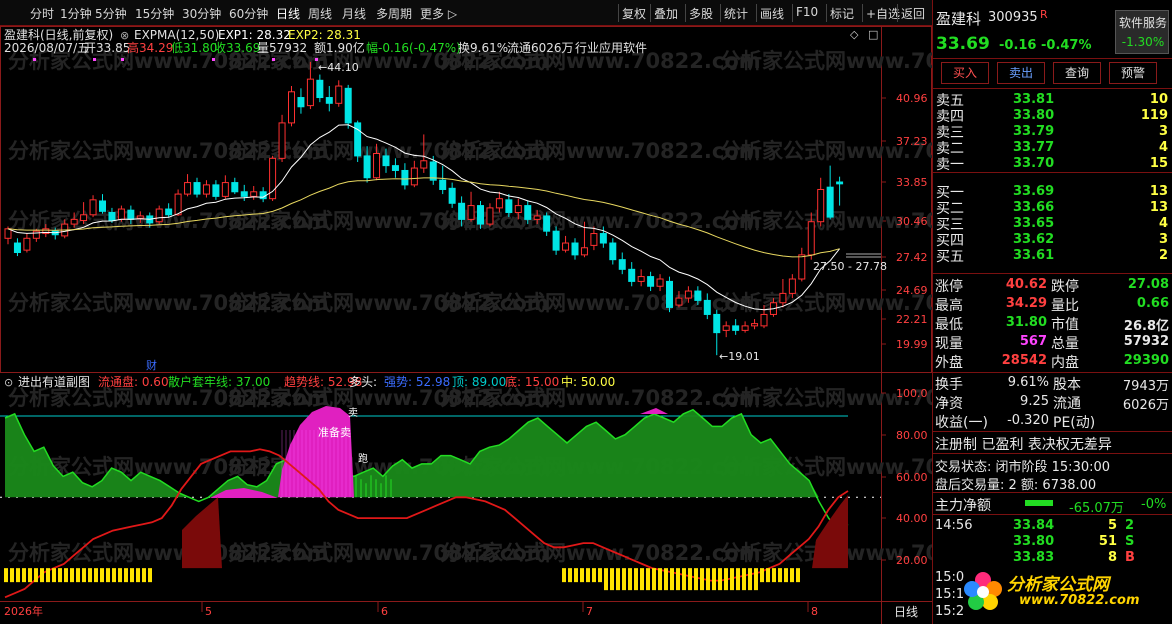 This screenshot has height=624, width=1172. What do you see at coordinates (736, 13) in the screenshot?
I see `toolbar-button: 统计` at bounding box center [736, 13].